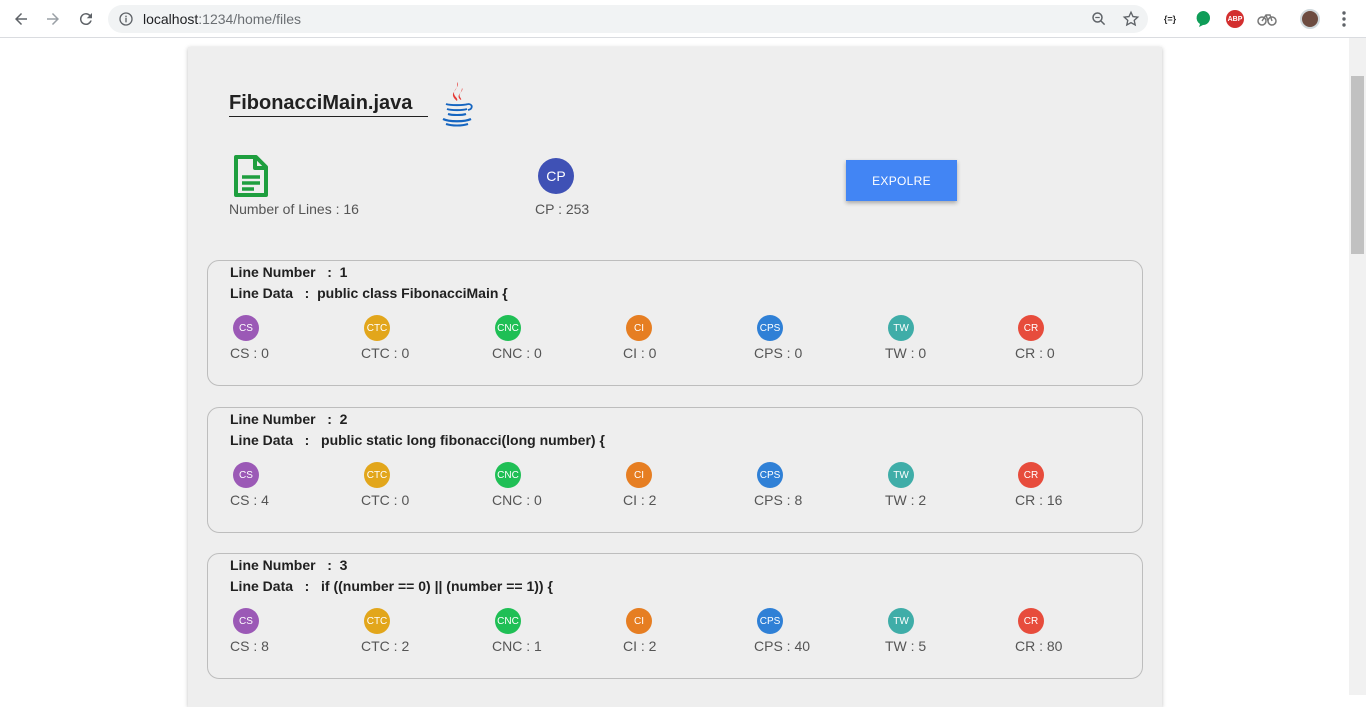  I want to click on file-title: FibonacciMain.java, so click(328, 104).